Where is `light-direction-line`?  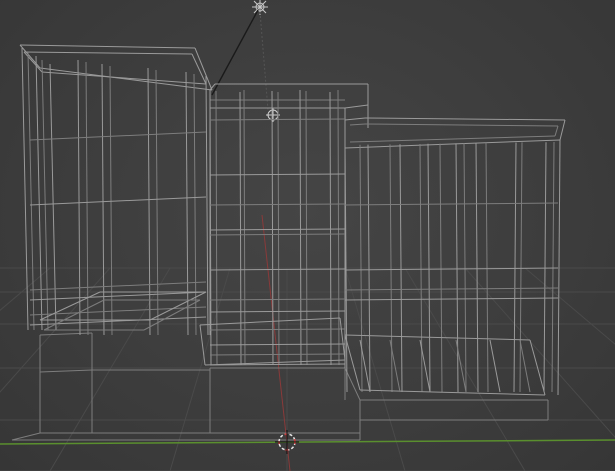
light-direction-line is located at coordinates (235, 52).